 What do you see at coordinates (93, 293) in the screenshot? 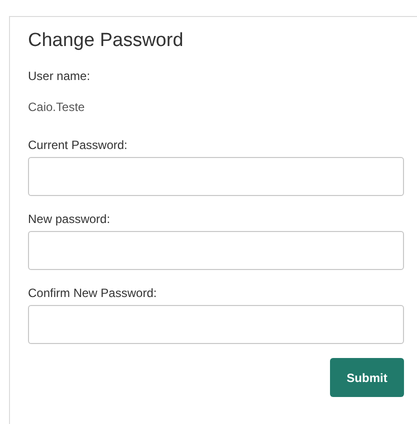
I see `field-label: Confirm New Password:` at bounding box center [93, 293].